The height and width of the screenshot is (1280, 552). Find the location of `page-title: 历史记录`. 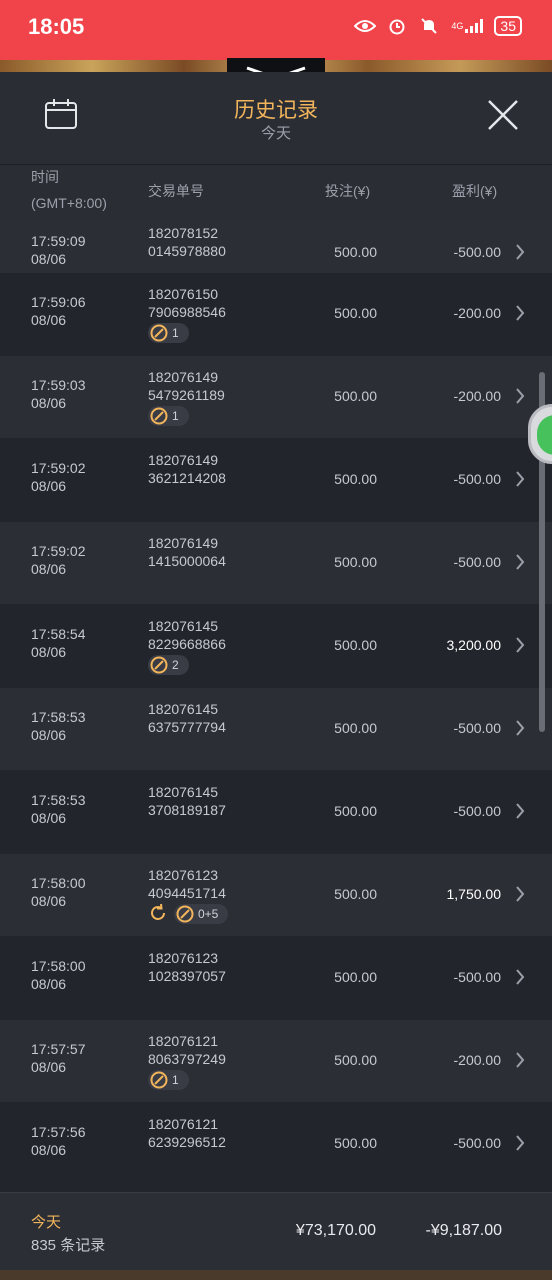

page-title: 历史记录 is located at coordinates (276, 110).